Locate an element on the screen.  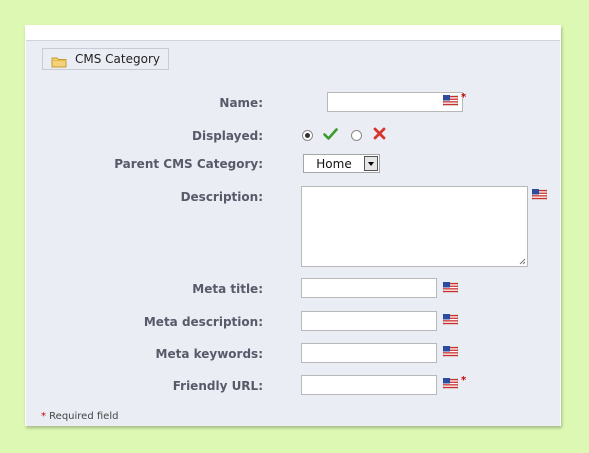
resize-handle-icon is located at coordinates (522, 261).